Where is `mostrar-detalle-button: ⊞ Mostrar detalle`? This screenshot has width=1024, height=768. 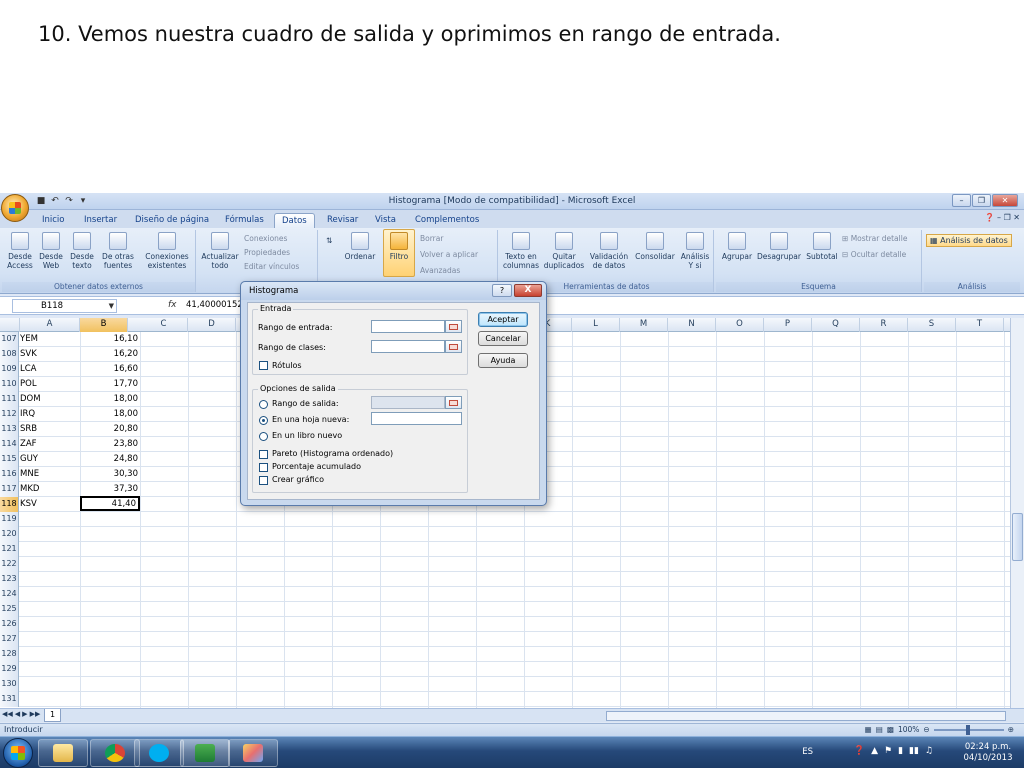
mostrar-detalle-button: ⊞ Mostrar detalle is located at coordinates (874, 238).